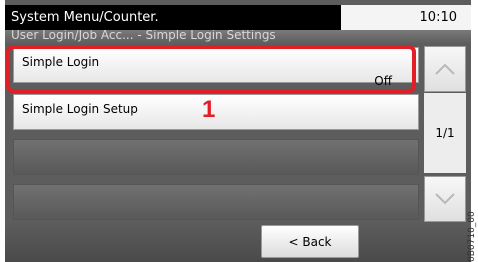  What do you see at coordinates (472, 236) in the screenshot?
I see `figure-code: 0B0710_00` at bounding box center [472, 236].